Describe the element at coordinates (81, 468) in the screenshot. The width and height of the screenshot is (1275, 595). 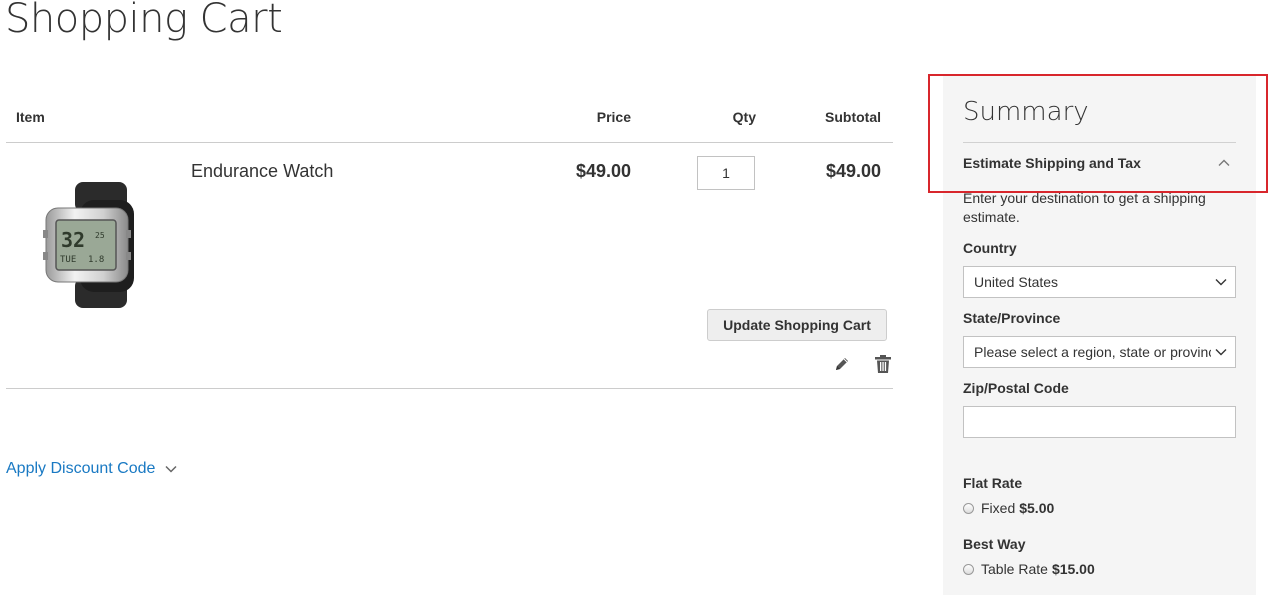
I see `discount-label: Apply Discount Code` at that location.